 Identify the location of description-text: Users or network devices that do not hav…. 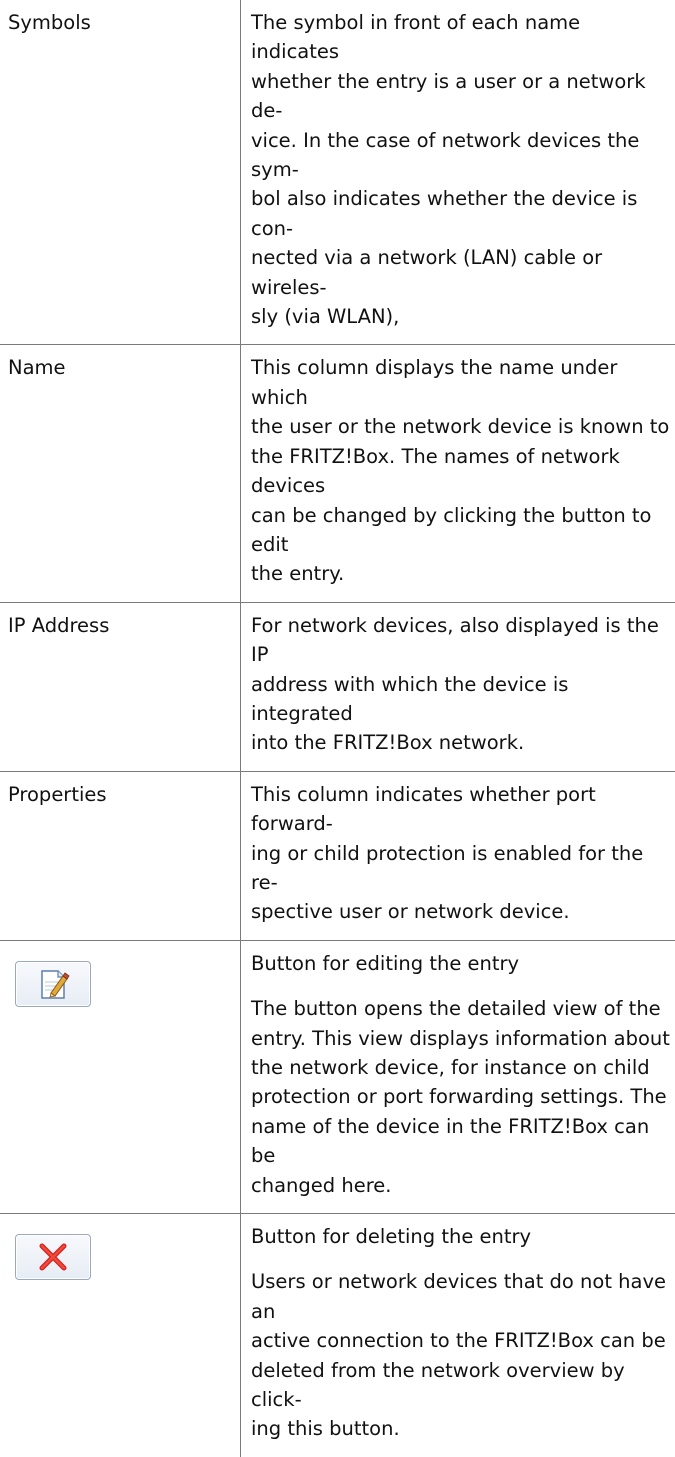
(461, 1355).